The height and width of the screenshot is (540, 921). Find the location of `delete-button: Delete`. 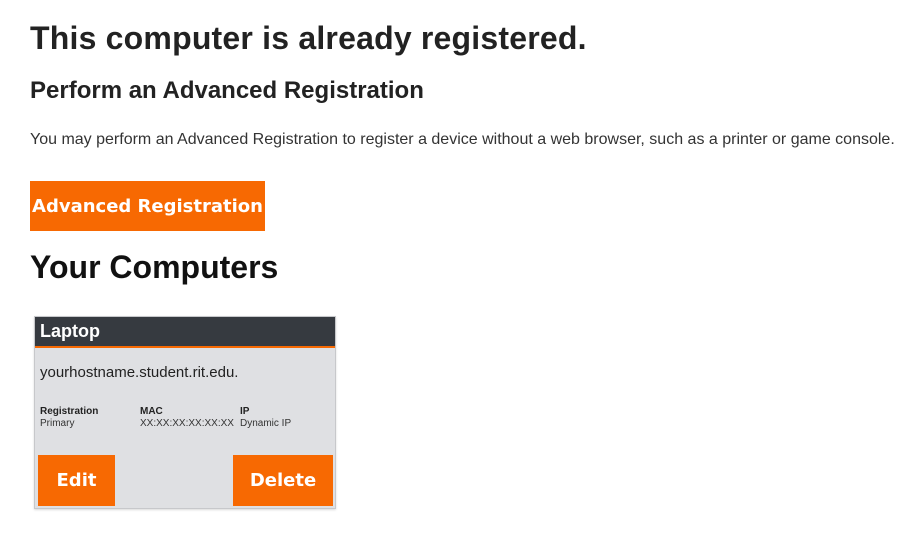

delete-button: Delete is located at coordinates (283, 480).